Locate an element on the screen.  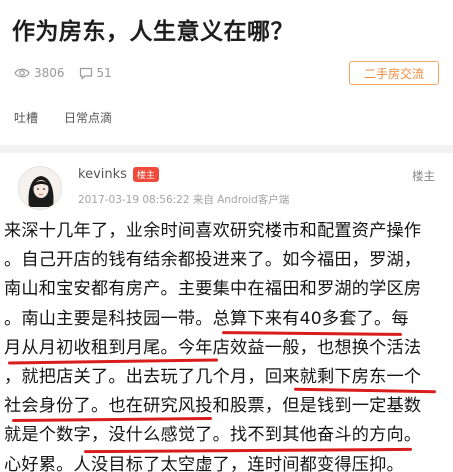
body-line: 南山和宝安都有房产。主要集中在福田和罗湖的学区房 is located at coordinates (213, 289).